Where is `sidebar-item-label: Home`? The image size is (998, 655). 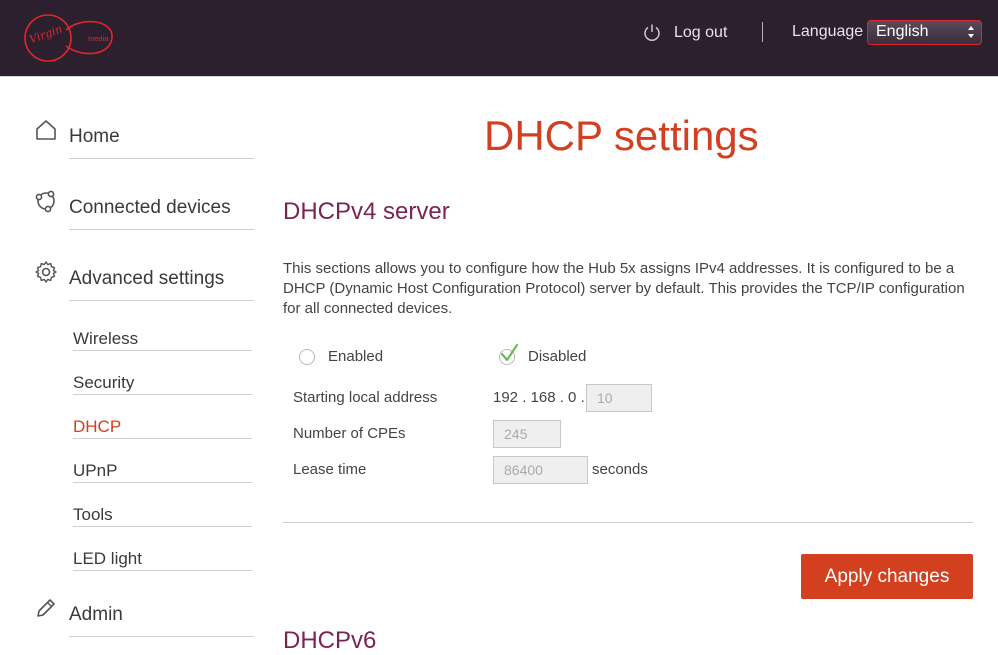 sidebar-item-label: Home is located at coordinates (94, 136).